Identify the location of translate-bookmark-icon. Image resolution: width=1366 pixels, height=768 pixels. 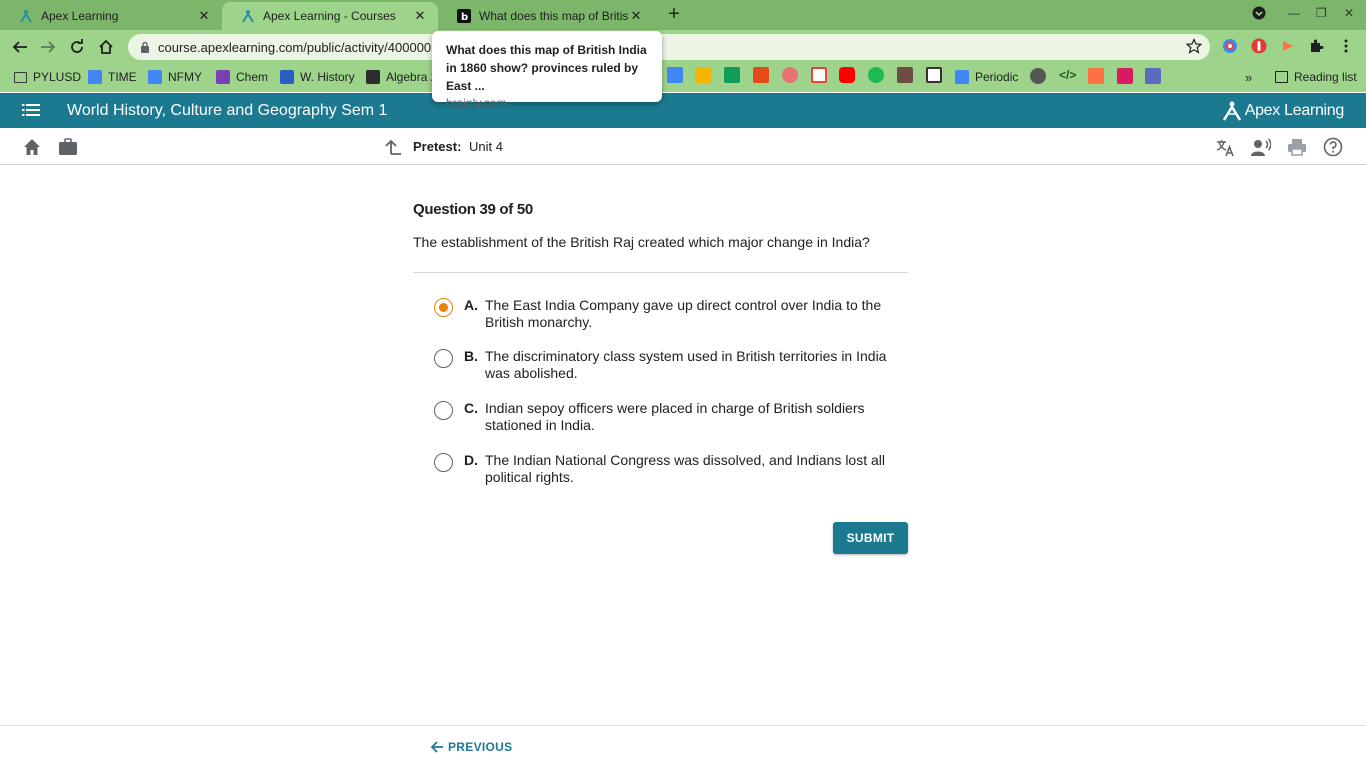
(1153, 76).